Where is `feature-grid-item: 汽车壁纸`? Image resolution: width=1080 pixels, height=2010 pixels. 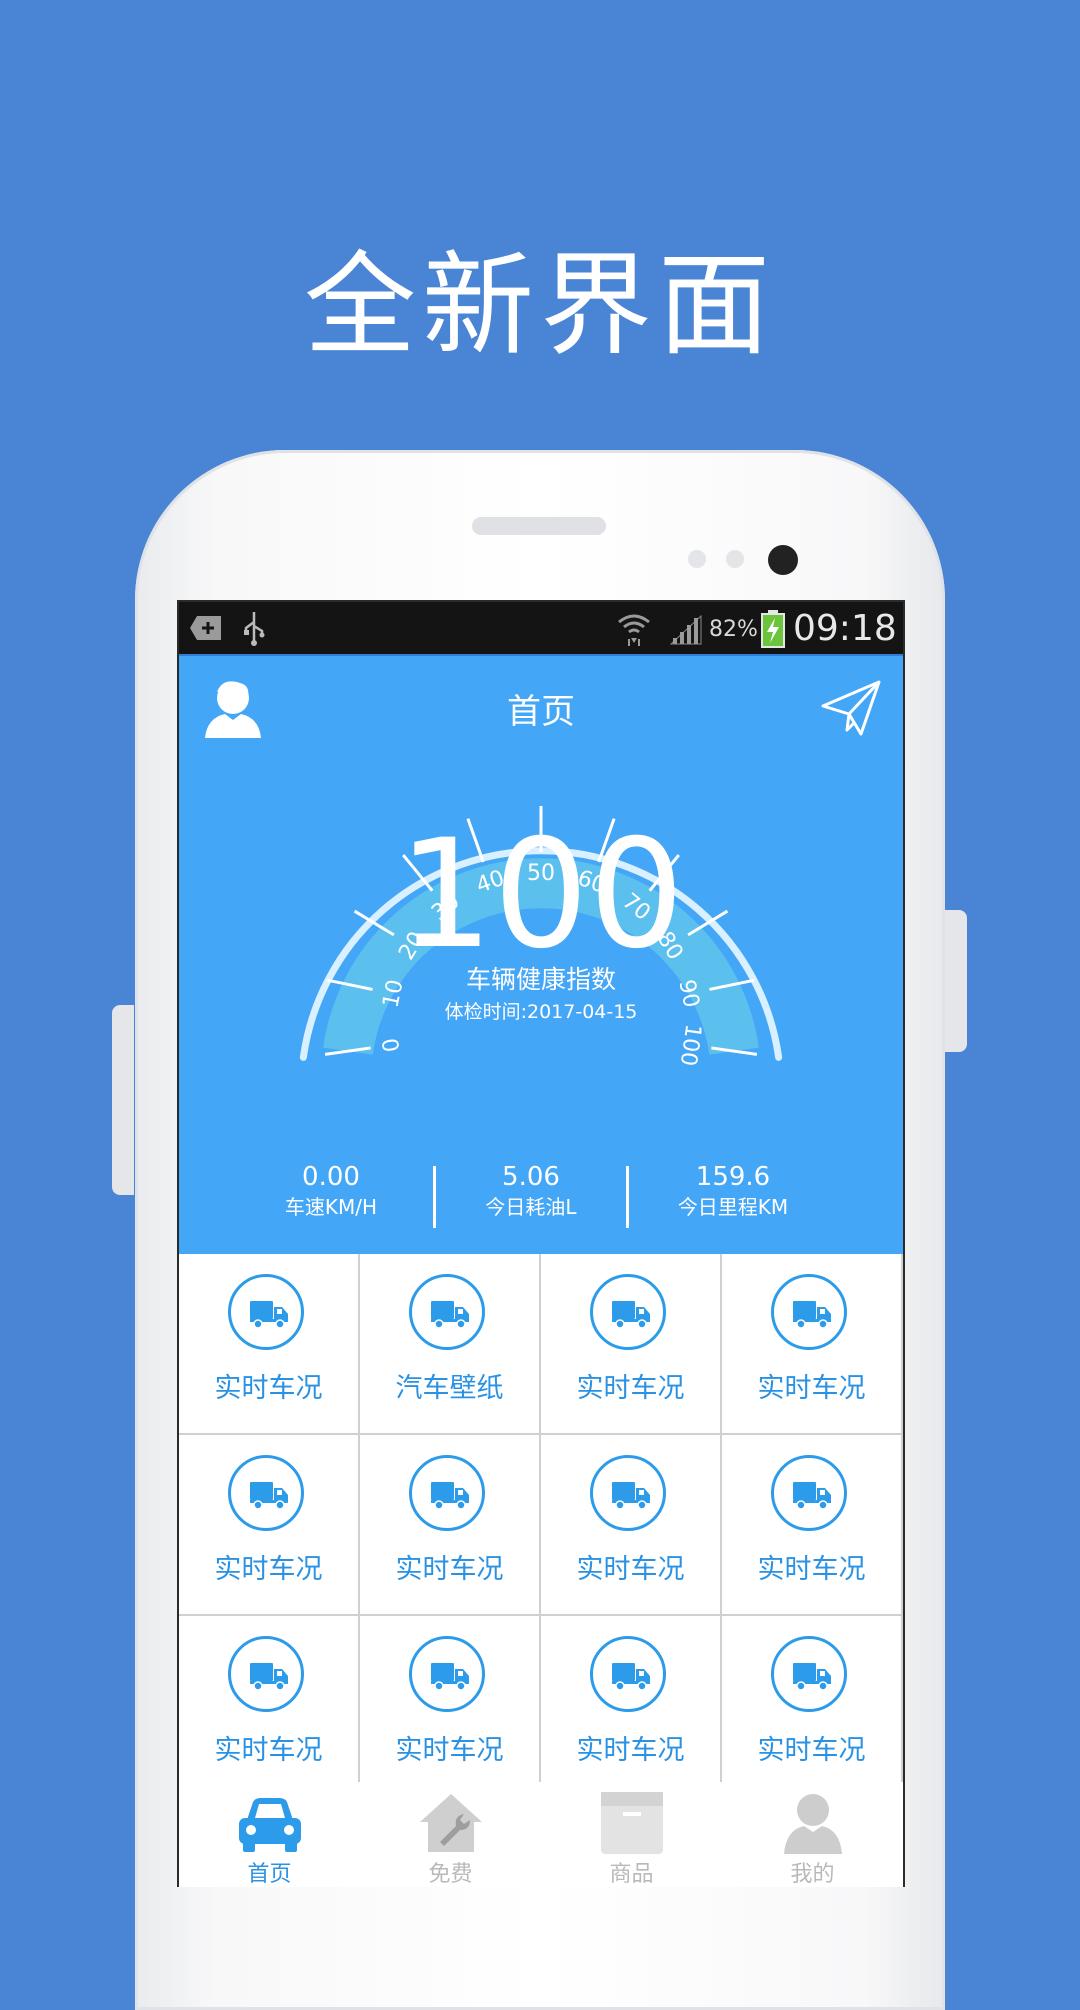
feature-grid-item: 汽车壁纸 is located at coordinates (449, 1343).